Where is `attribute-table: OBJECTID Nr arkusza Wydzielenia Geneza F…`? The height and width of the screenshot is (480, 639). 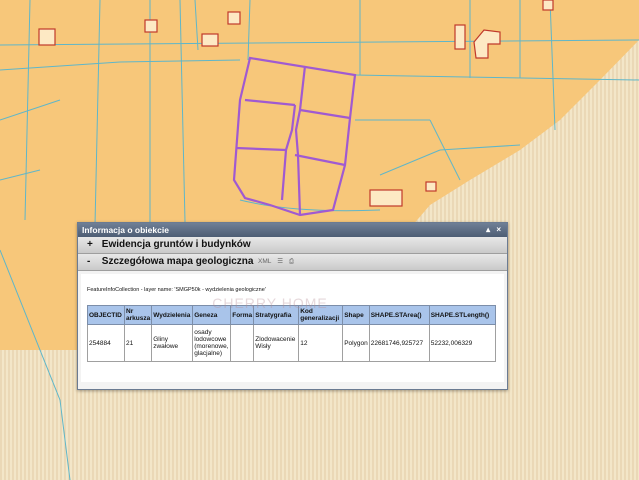 attribute-table: OBJECTID Nr arkusza Wydzielenia Geneza F… is located at coordinates (291, 333).